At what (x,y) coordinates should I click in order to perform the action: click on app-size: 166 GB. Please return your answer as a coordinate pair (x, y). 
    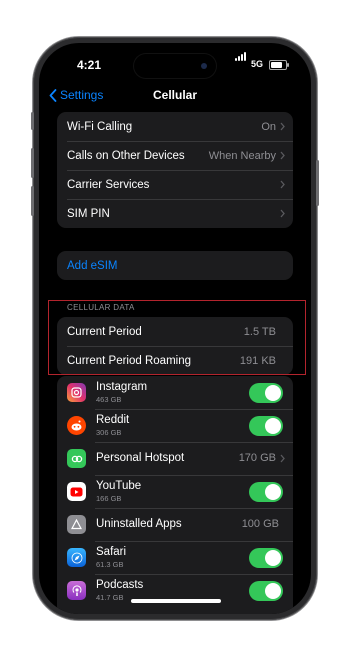
    Looking at the image, I should click on (109, 498).